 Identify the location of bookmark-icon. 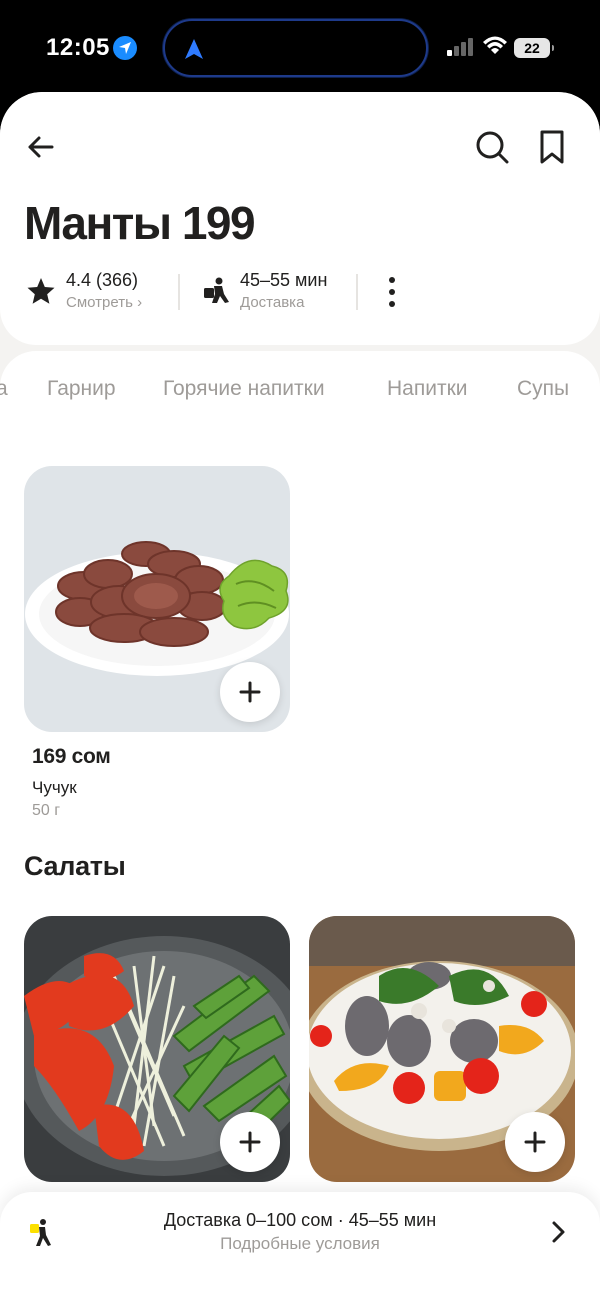
(552, 147).